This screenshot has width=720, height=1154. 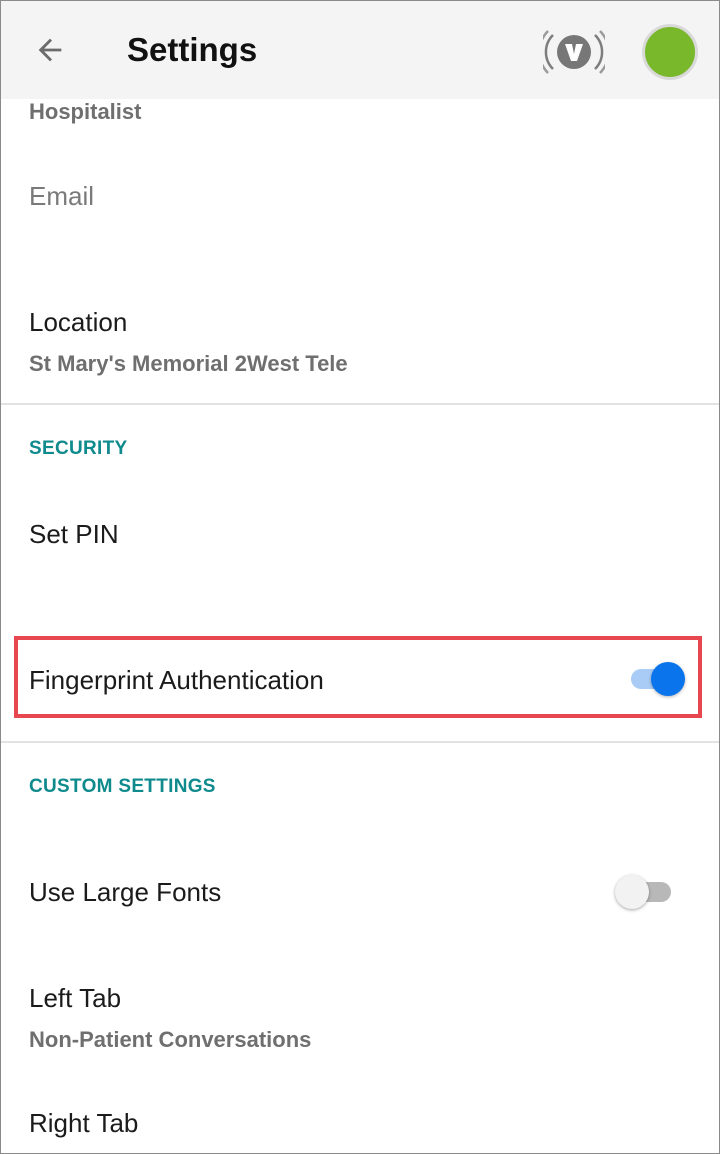 What do you see at coordinates (62, 196) in the screenshot?
I see `email-label: Email` at bounding box center [62, 196].